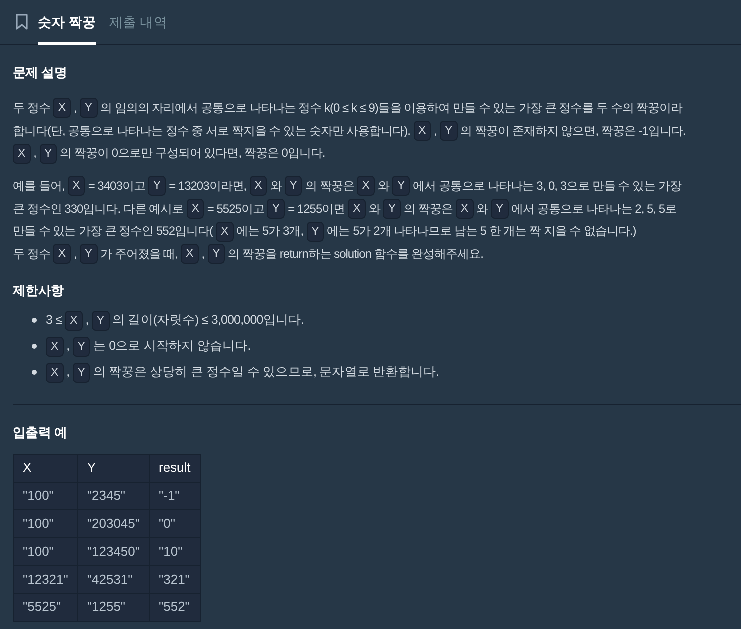 Image resolution: width=741 pixels, height=629 pixels. I want to click on table-header-cell: X, so click(46, 468).